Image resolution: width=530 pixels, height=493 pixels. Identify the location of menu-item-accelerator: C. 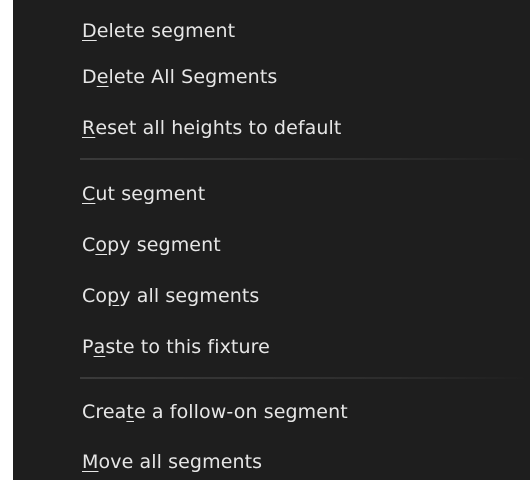
(89, 194).